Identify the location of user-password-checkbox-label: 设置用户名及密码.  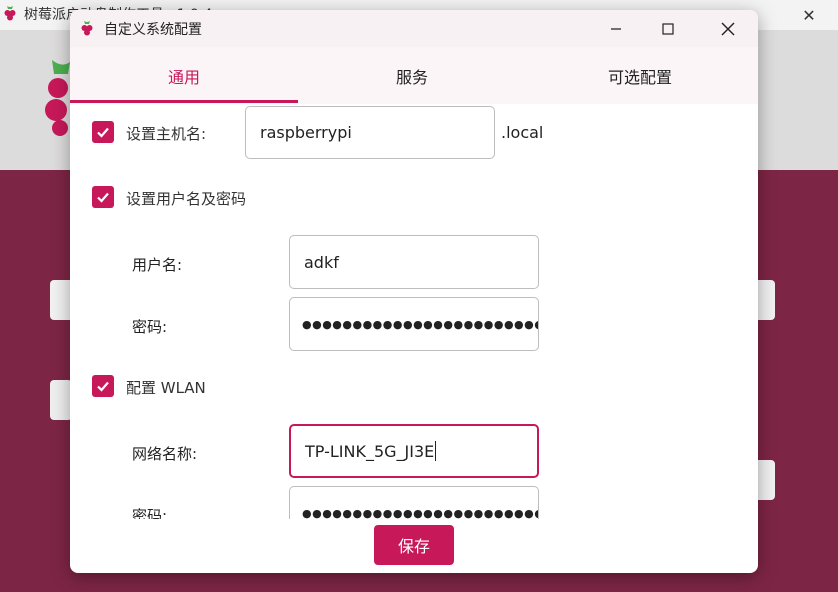
(186, 199).